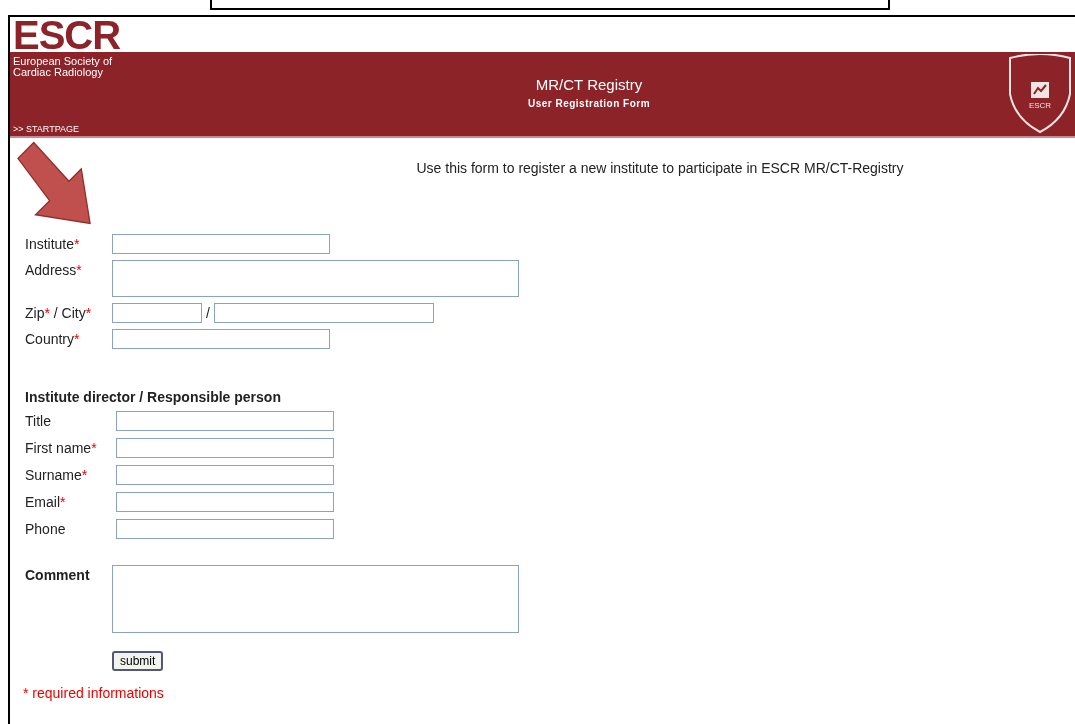  Describe the element at coordinates (42, 502) in the screenshot. I see `field-label: Email` at that location.